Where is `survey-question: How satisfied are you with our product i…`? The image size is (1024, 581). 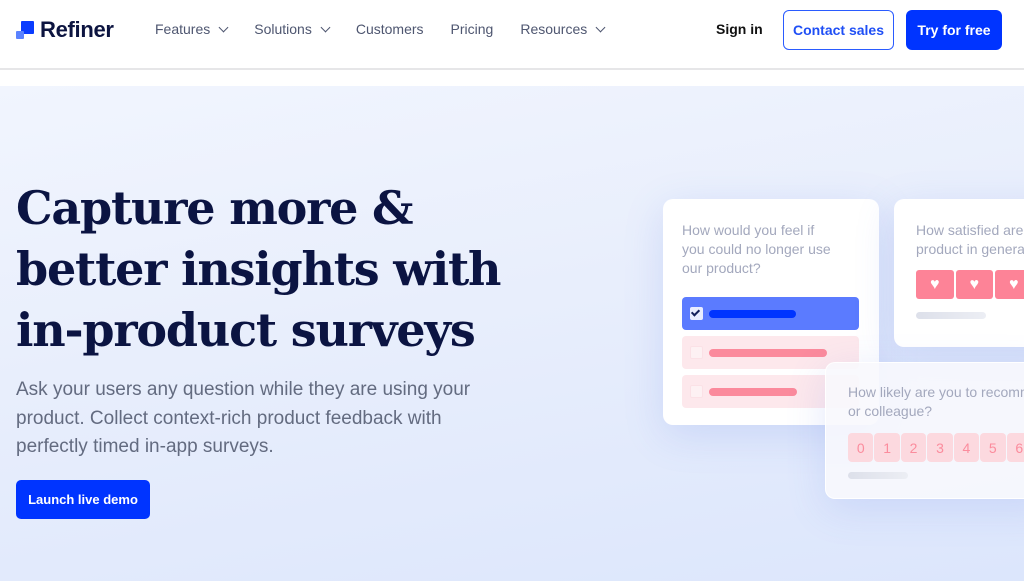
survey-question: How satisfied are you with our product i… is located at coordinates (970, 240).